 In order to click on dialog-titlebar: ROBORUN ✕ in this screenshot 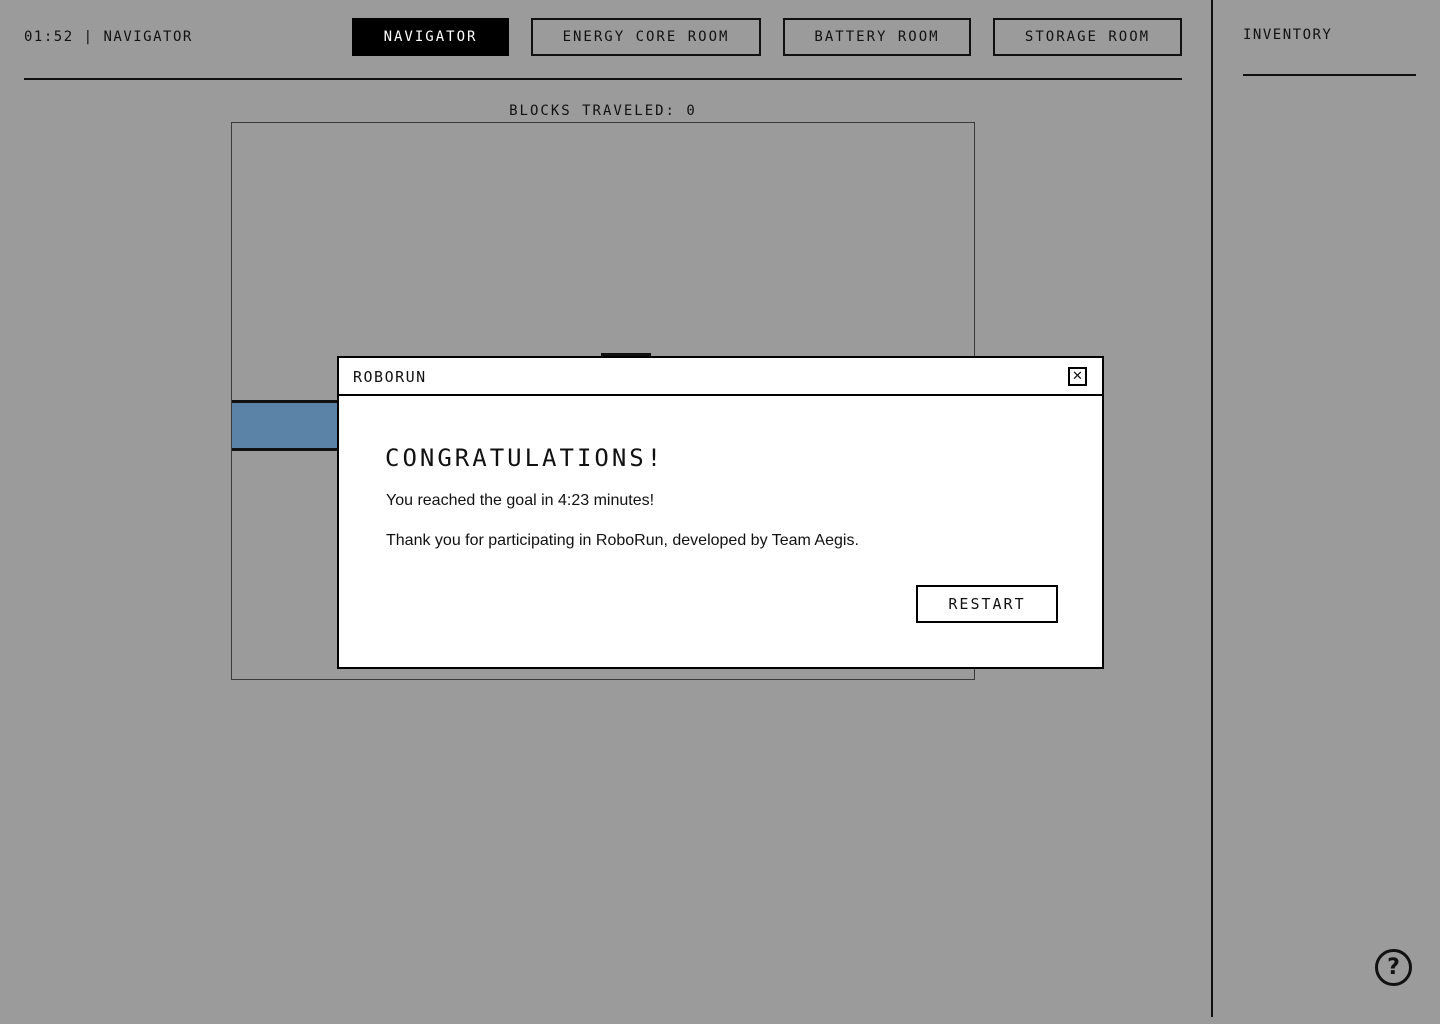, I will do `click(720, 377)`.